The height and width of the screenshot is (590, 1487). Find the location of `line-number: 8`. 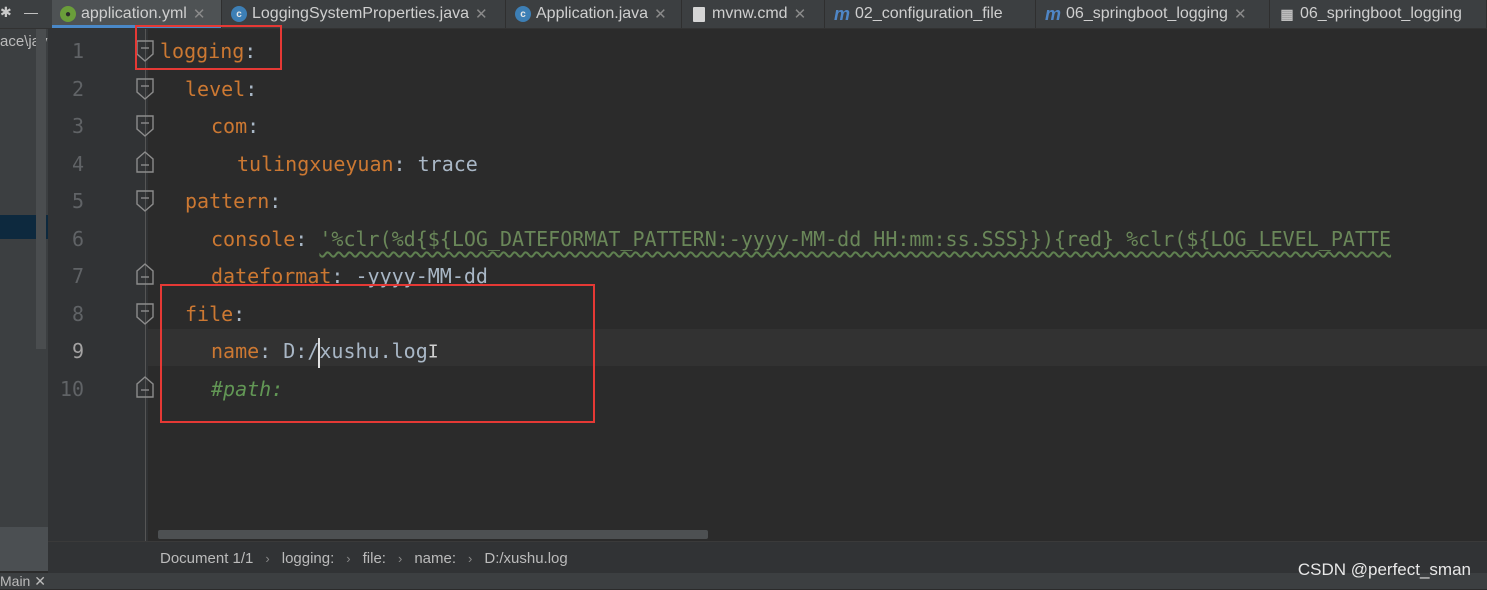

line-number: 8 is located at coordinates (77, 314).